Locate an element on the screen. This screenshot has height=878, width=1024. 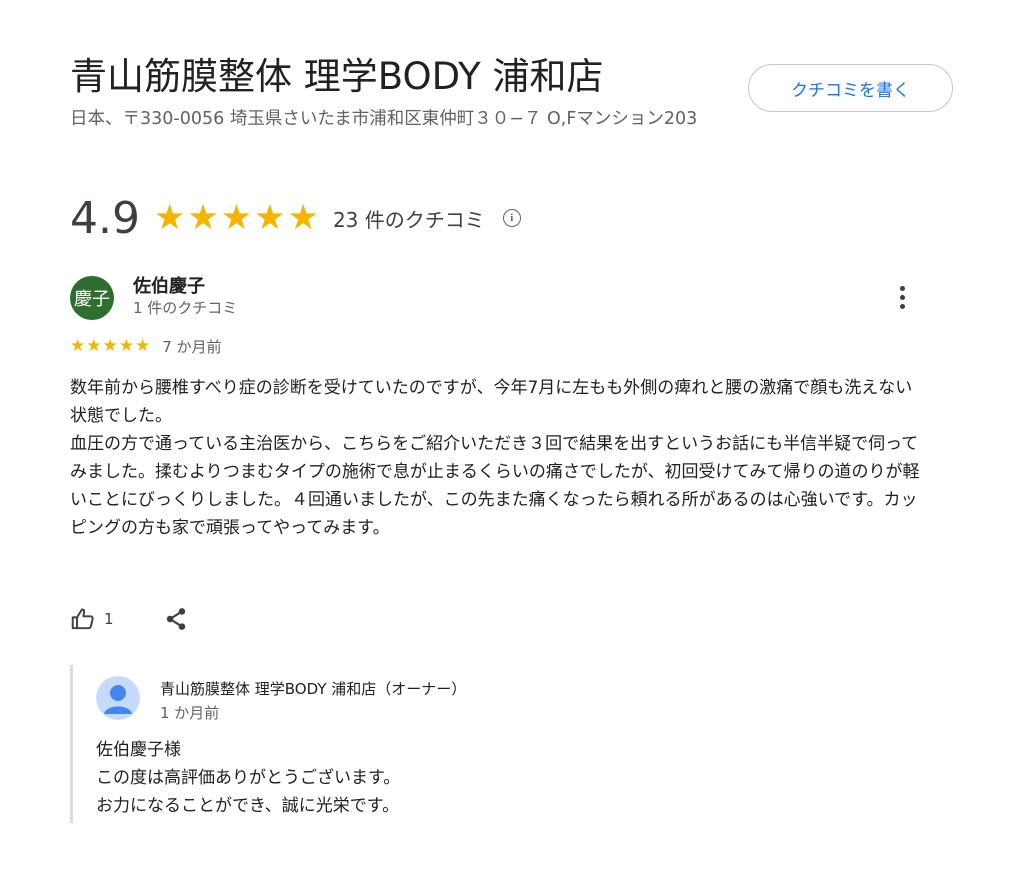
place-title: 青山筋膜整体 理学BODY 浦和店 is located at coordinates (337, 76).